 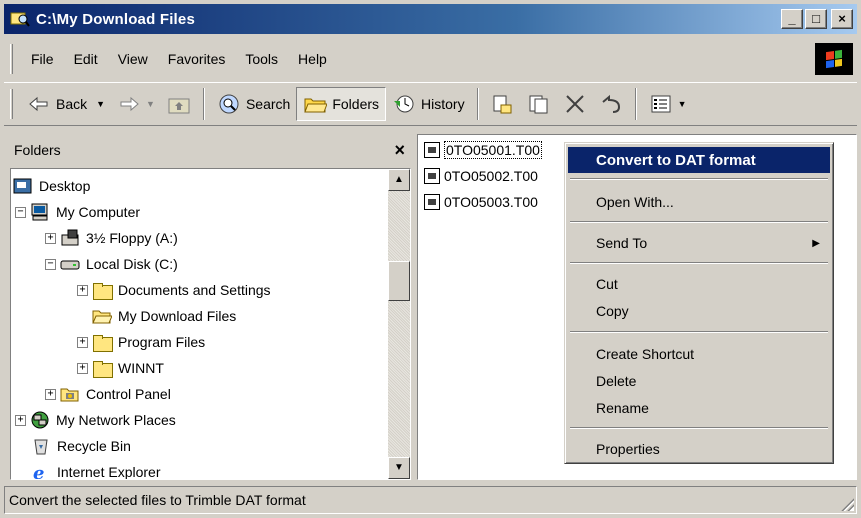 I want to click on explorer-window-icon, so click(x=20, y=19).